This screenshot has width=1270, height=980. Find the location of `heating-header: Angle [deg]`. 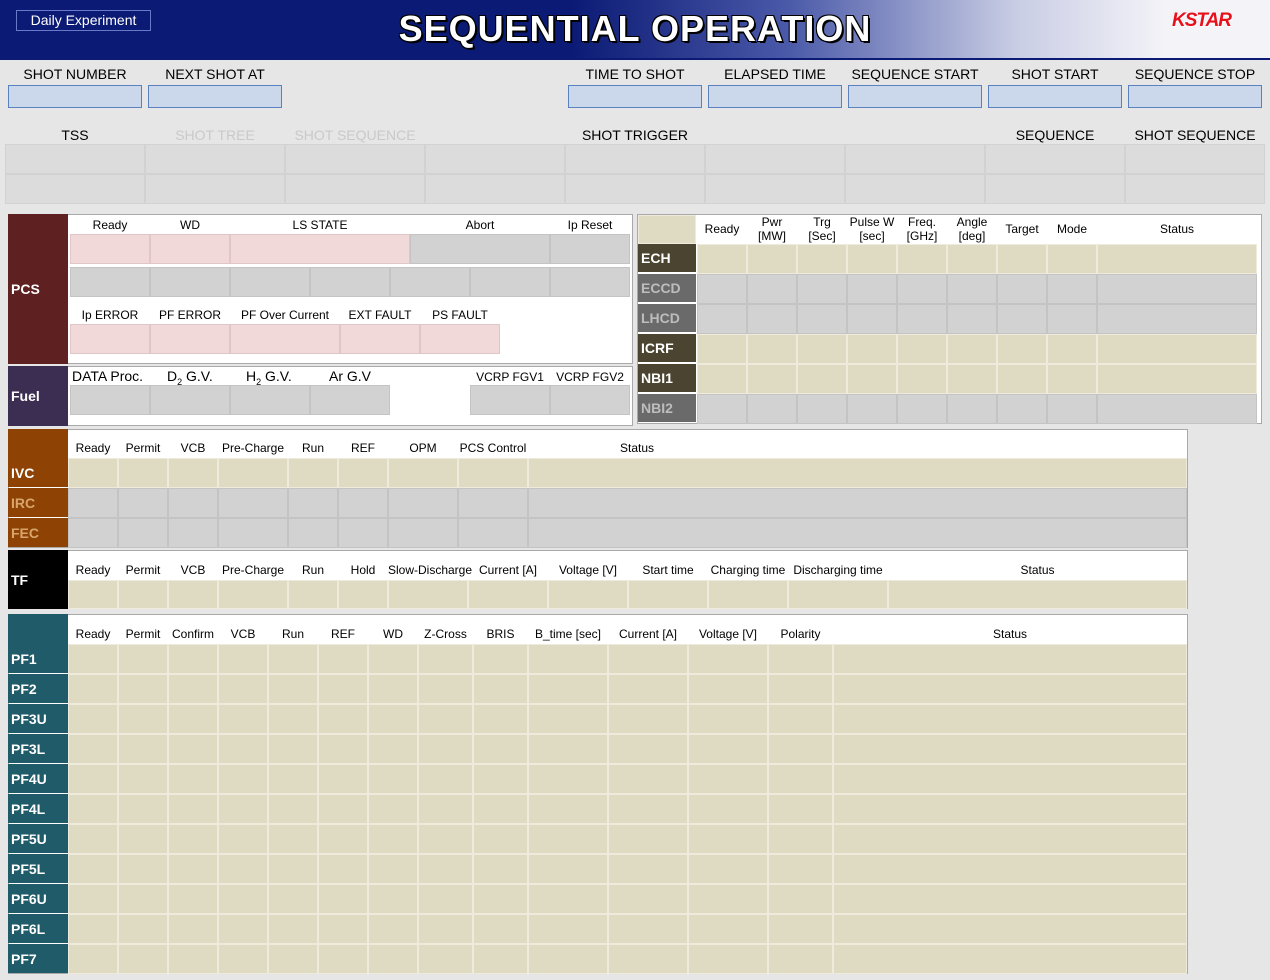

heating-header: Angle [deg] is located at coordinates (972, 229).